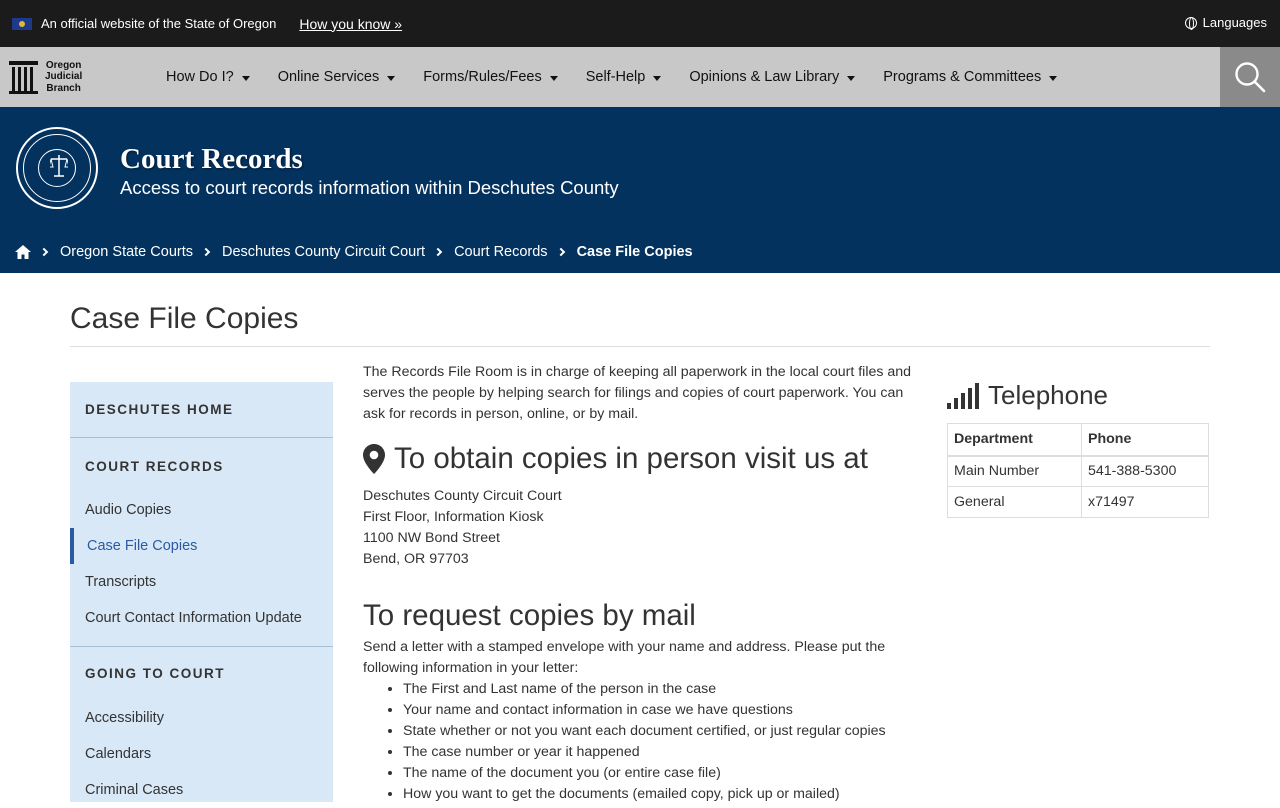 The height and width of the screenshot is (808, 1280). What do you see at coordinates (1190, 23) in the screenshot?
I see `globe-icon` at bounding box center [1190, 23].